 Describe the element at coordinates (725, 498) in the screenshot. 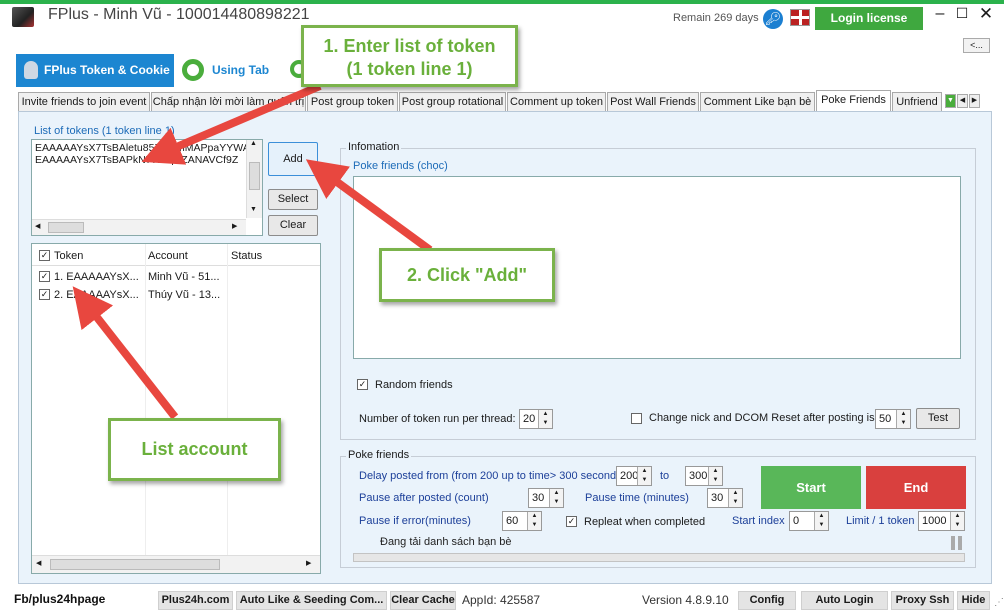

I see `pause-time-stepper: 30 ▲ ▼` at that location.